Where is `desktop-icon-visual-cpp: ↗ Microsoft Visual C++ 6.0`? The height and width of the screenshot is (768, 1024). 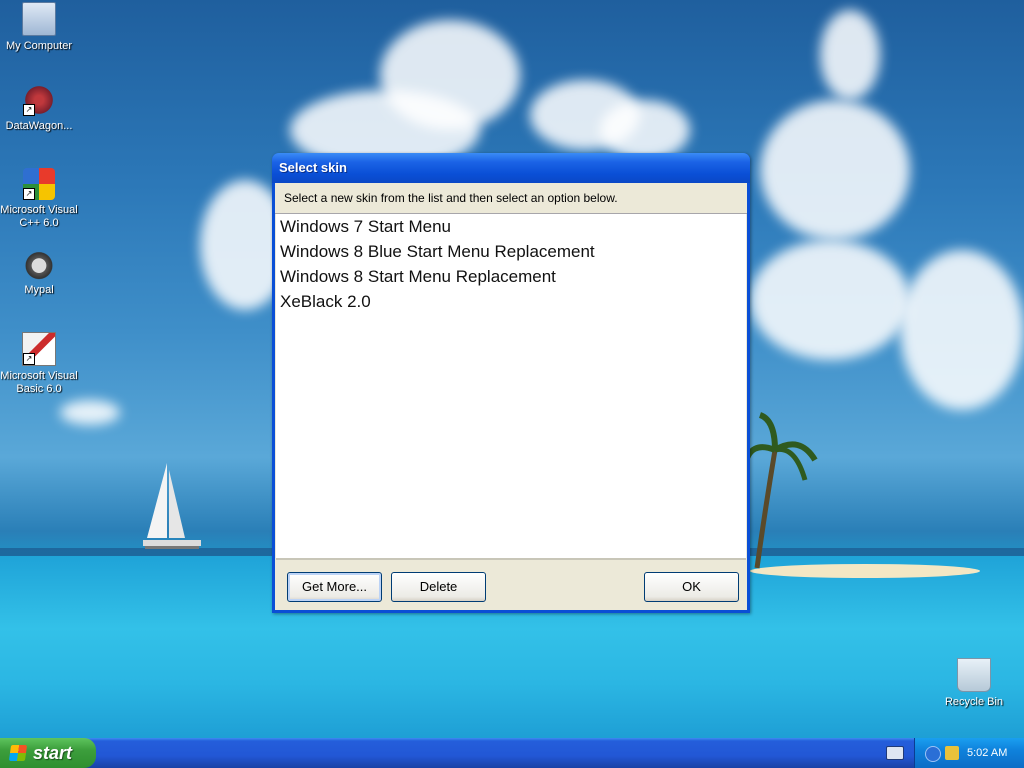 desktop-icon-visual-cpp: ↗ Microsoft Visual C++ 6.0 is located at coordinates (39, 199).